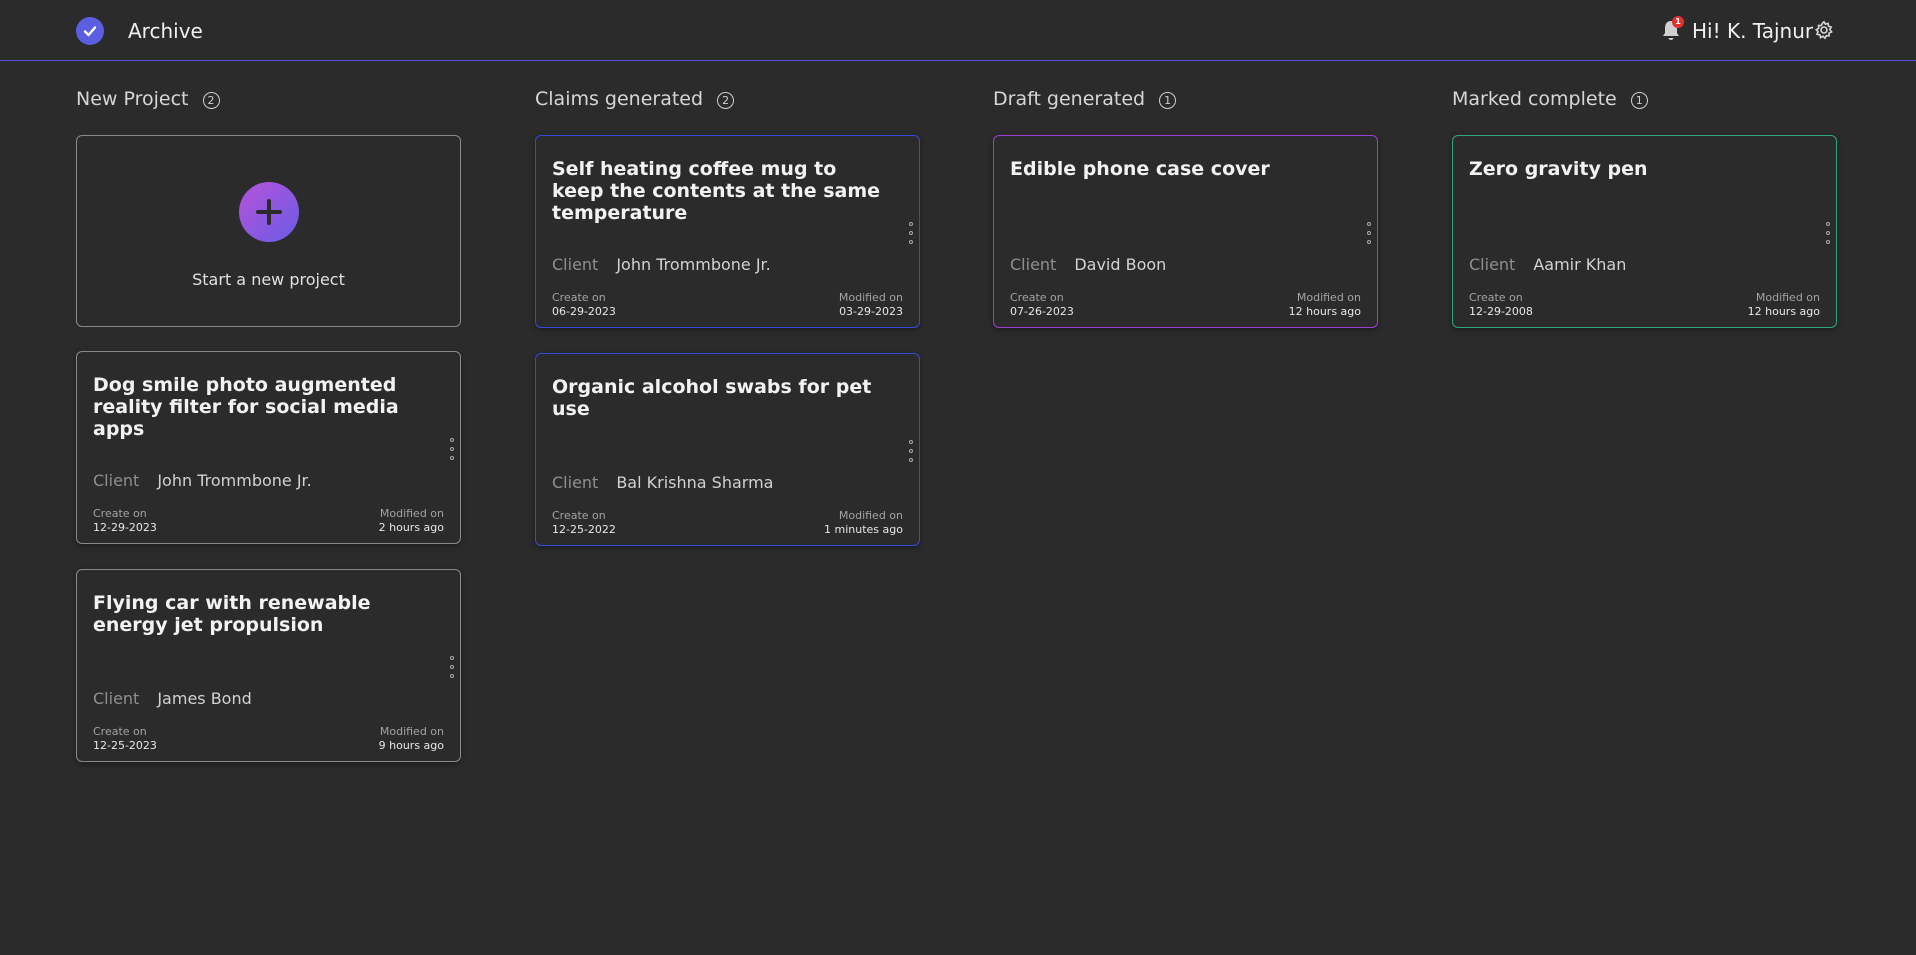 Image resolution: width=1916 pixels, height=955 pixels. Describe the element at coordinates (165, 31) in the screenshot. I see `page-title: Archive` at that location.